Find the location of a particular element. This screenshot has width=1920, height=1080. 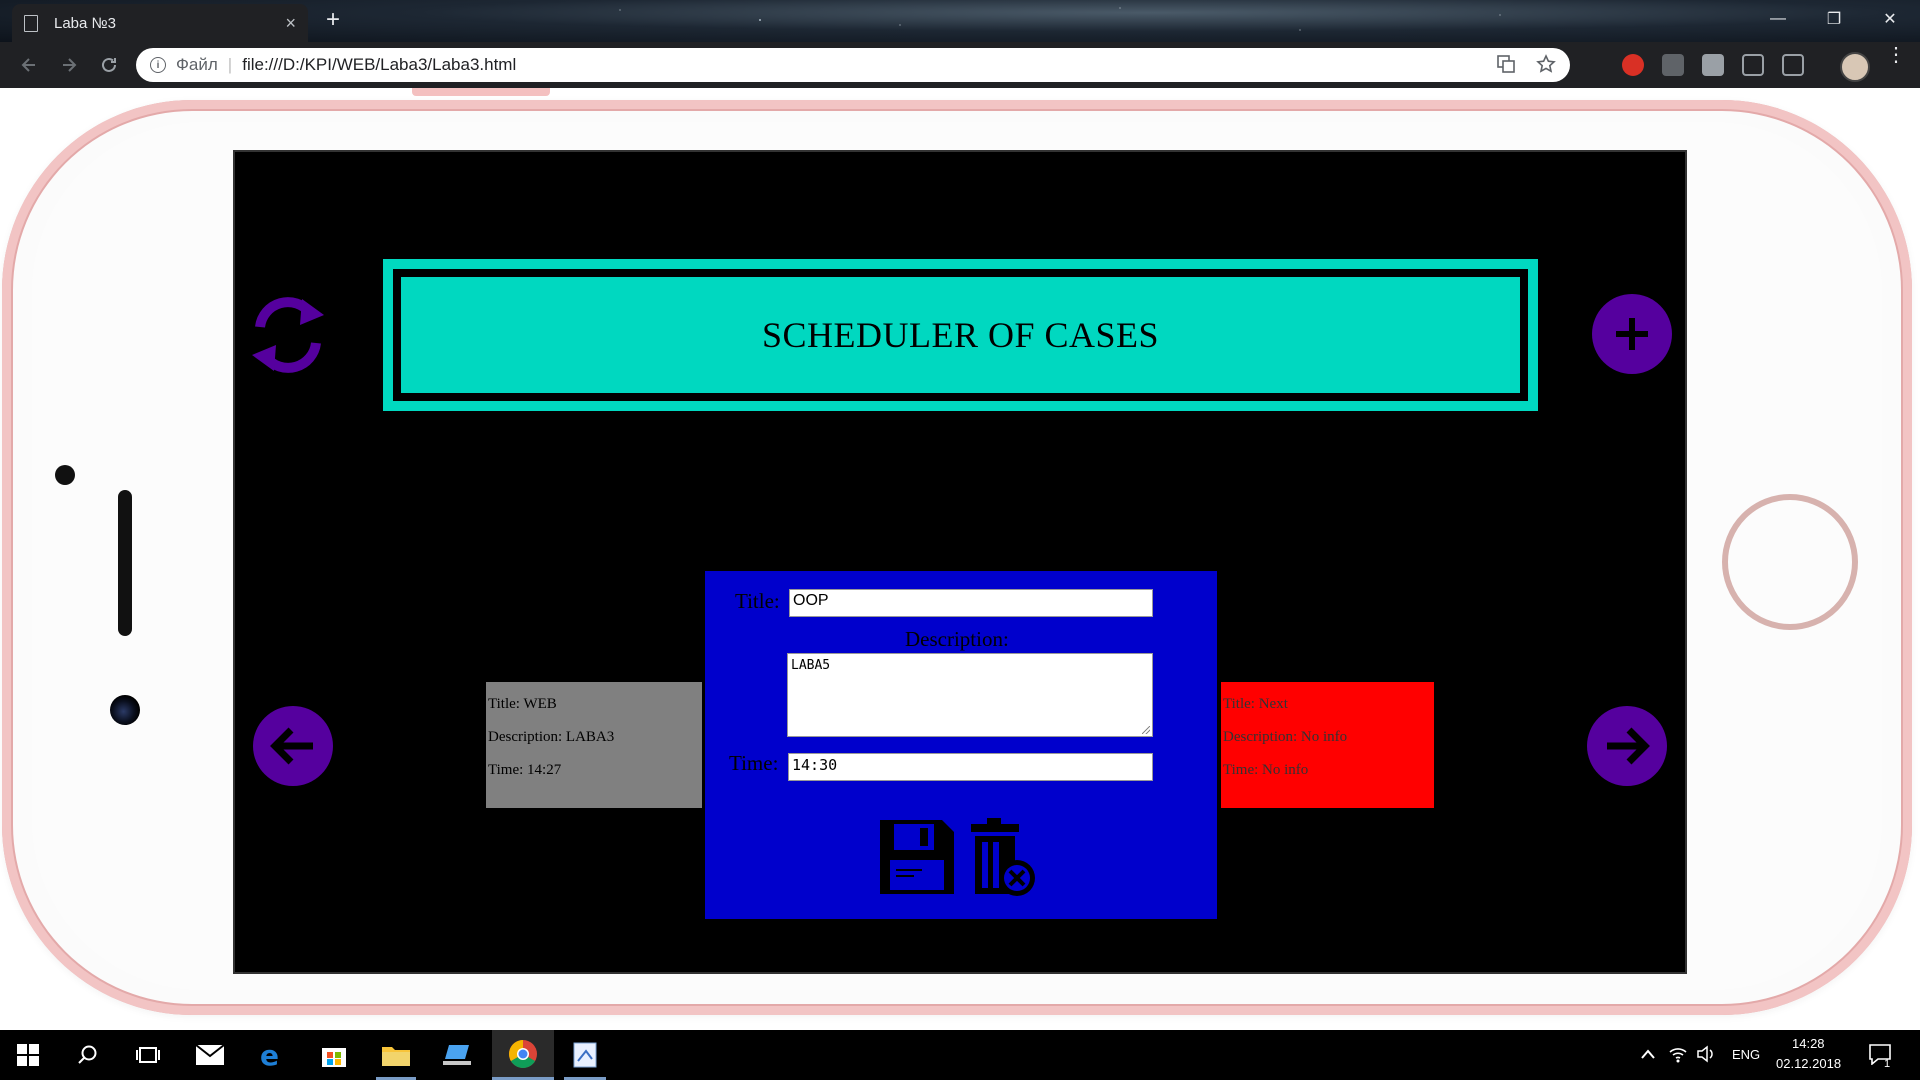

time-label: Time: is located at coordinates (754, 763).